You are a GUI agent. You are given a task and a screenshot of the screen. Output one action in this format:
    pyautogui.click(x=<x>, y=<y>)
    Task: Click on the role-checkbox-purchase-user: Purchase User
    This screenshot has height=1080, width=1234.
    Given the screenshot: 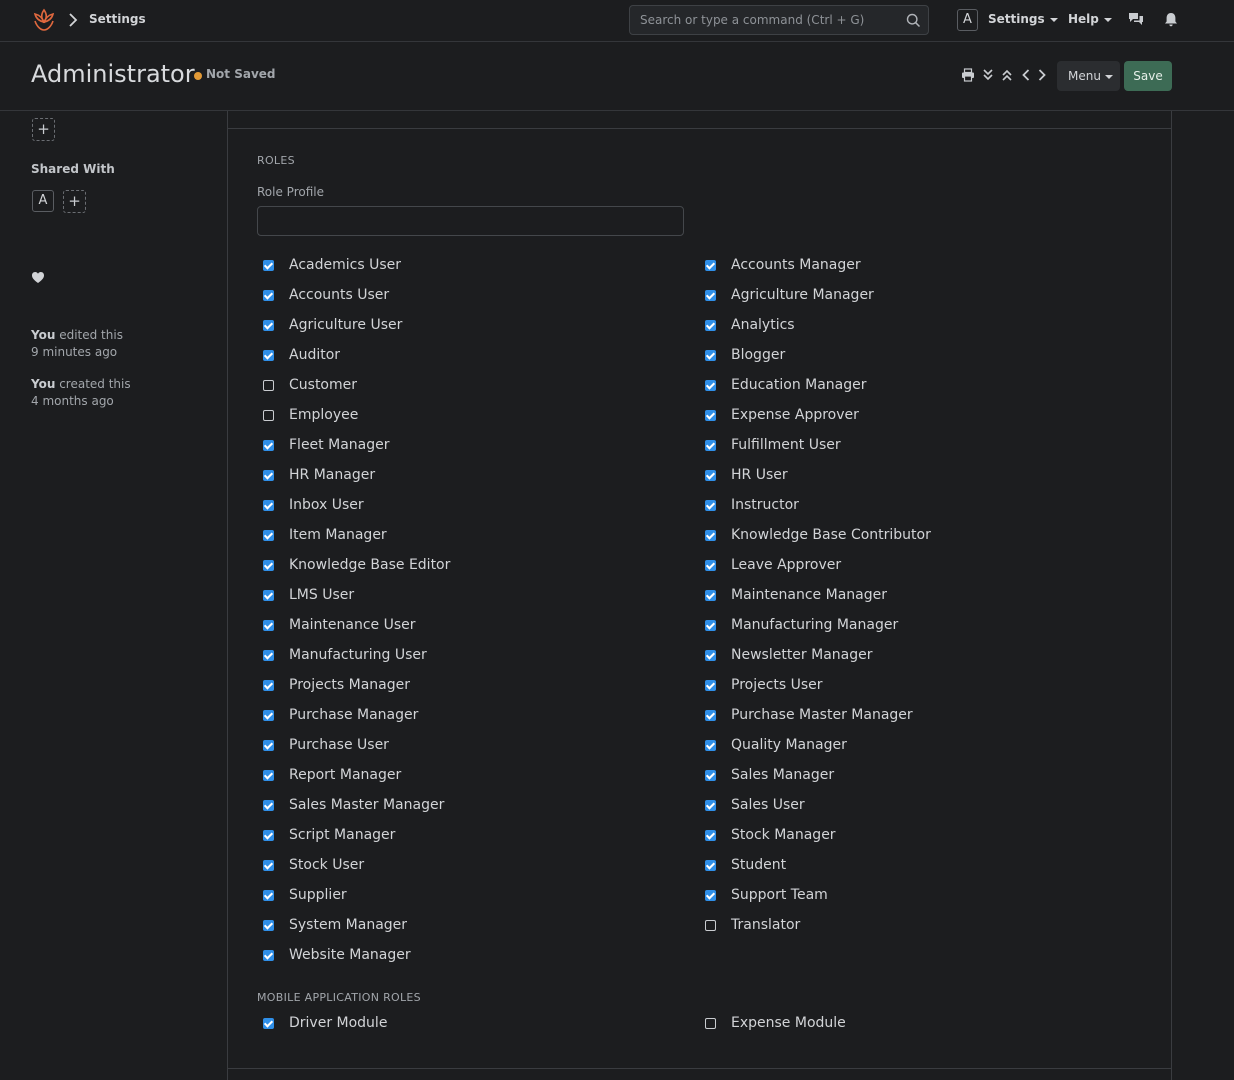 What is the action you would take?
    pyautogui.click(x=326, y=745)
    